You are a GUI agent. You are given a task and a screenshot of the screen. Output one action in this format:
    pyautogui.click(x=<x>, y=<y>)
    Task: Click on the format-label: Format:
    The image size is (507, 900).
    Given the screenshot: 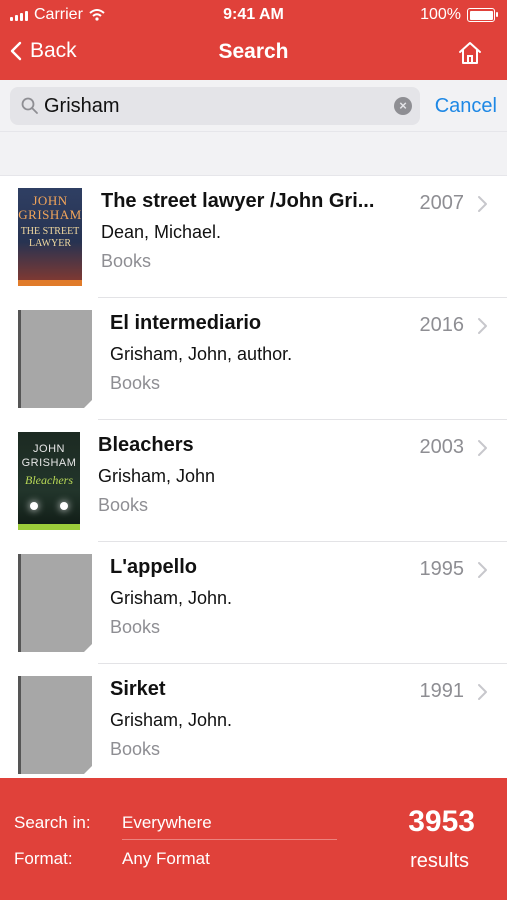 What is the action you would take?
    pyautogui.click(x=43, y=858)
    